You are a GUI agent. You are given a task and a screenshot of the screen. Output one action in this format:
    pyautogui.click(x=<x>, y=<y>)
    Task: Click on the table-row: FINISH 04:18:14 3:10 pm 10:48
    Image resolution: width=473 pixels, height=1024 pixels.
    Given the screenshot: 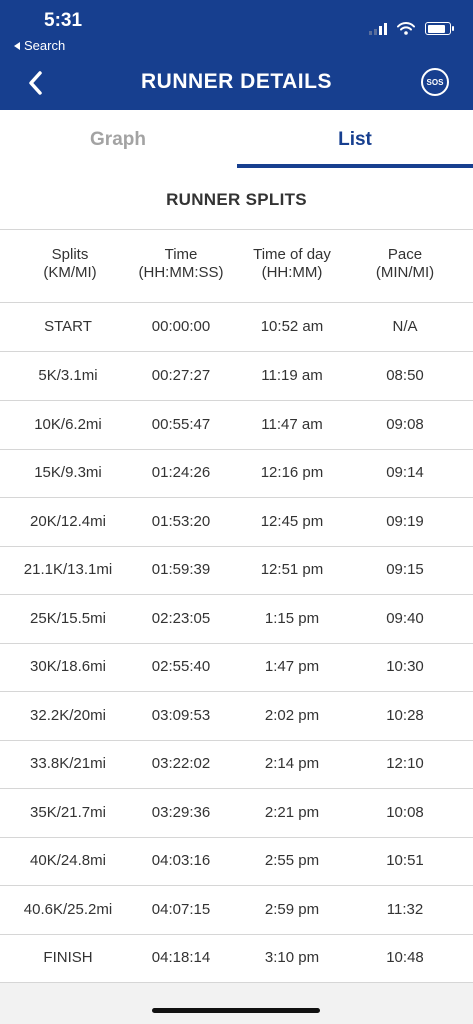 What is the action you would take?
    pyautogui.click(x=236, y=958)
    